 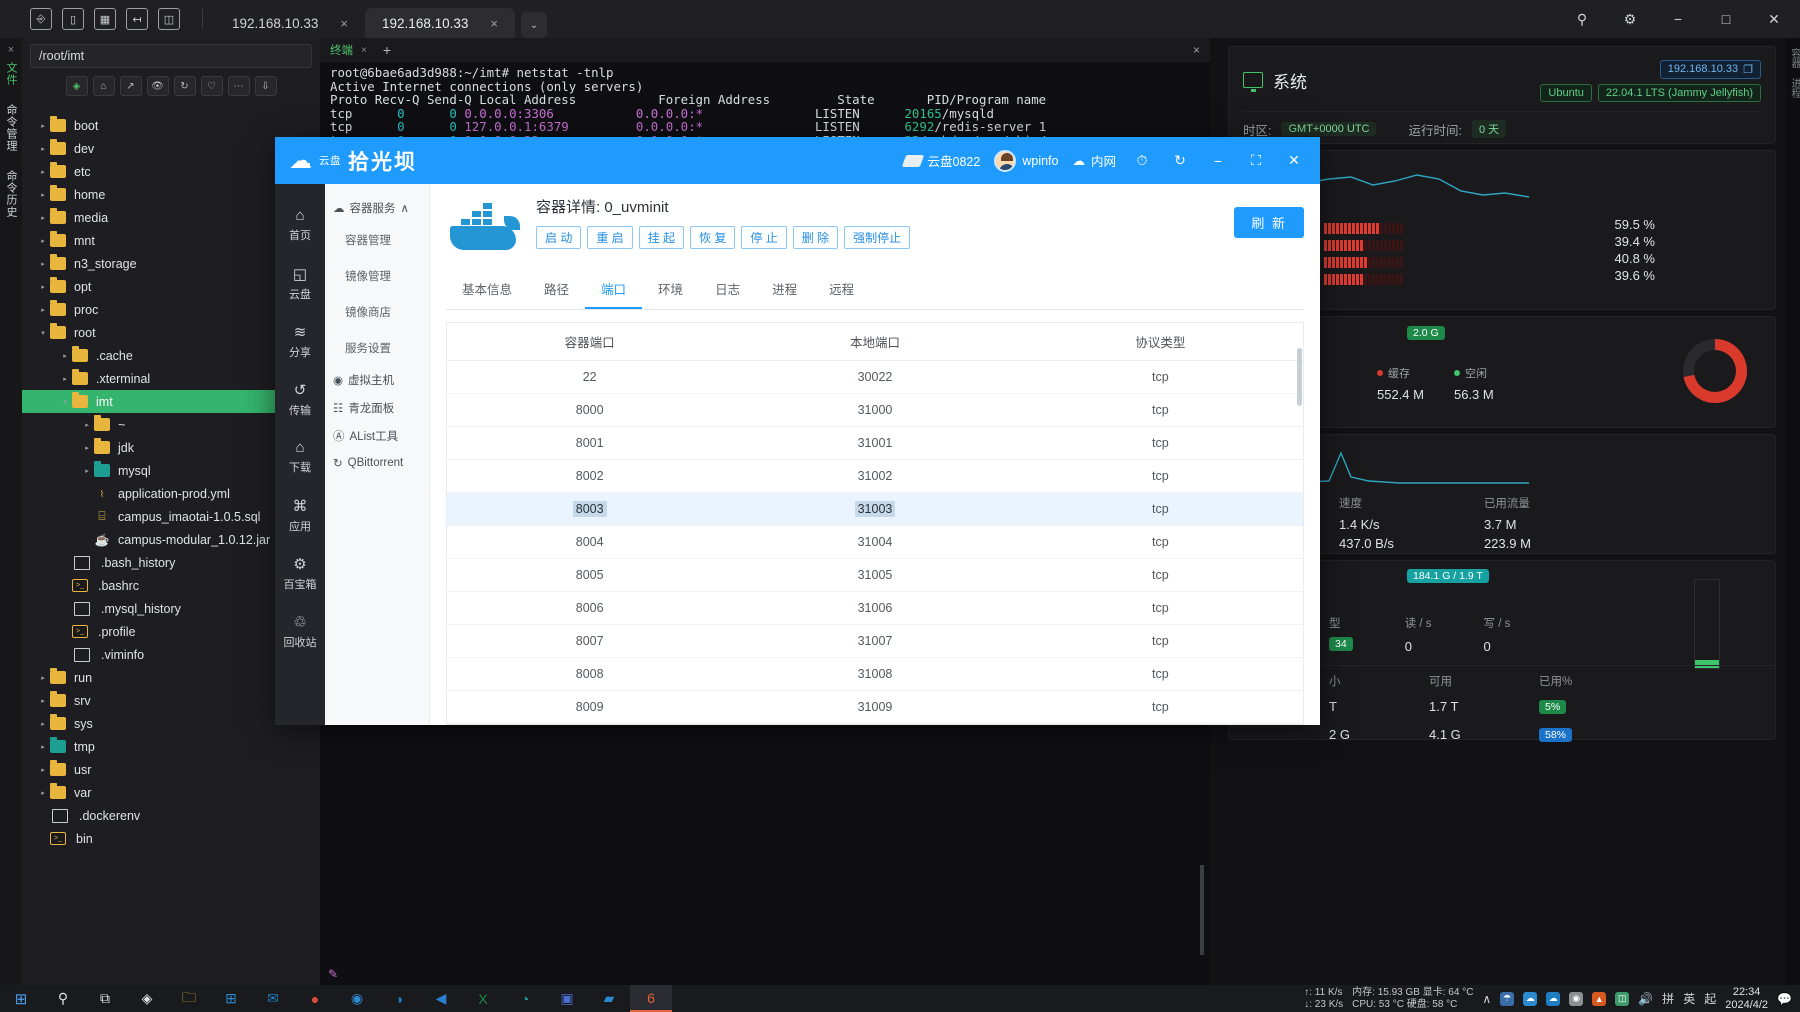 I want to click on action-button: 强制停止, so click(x=877, y=237).